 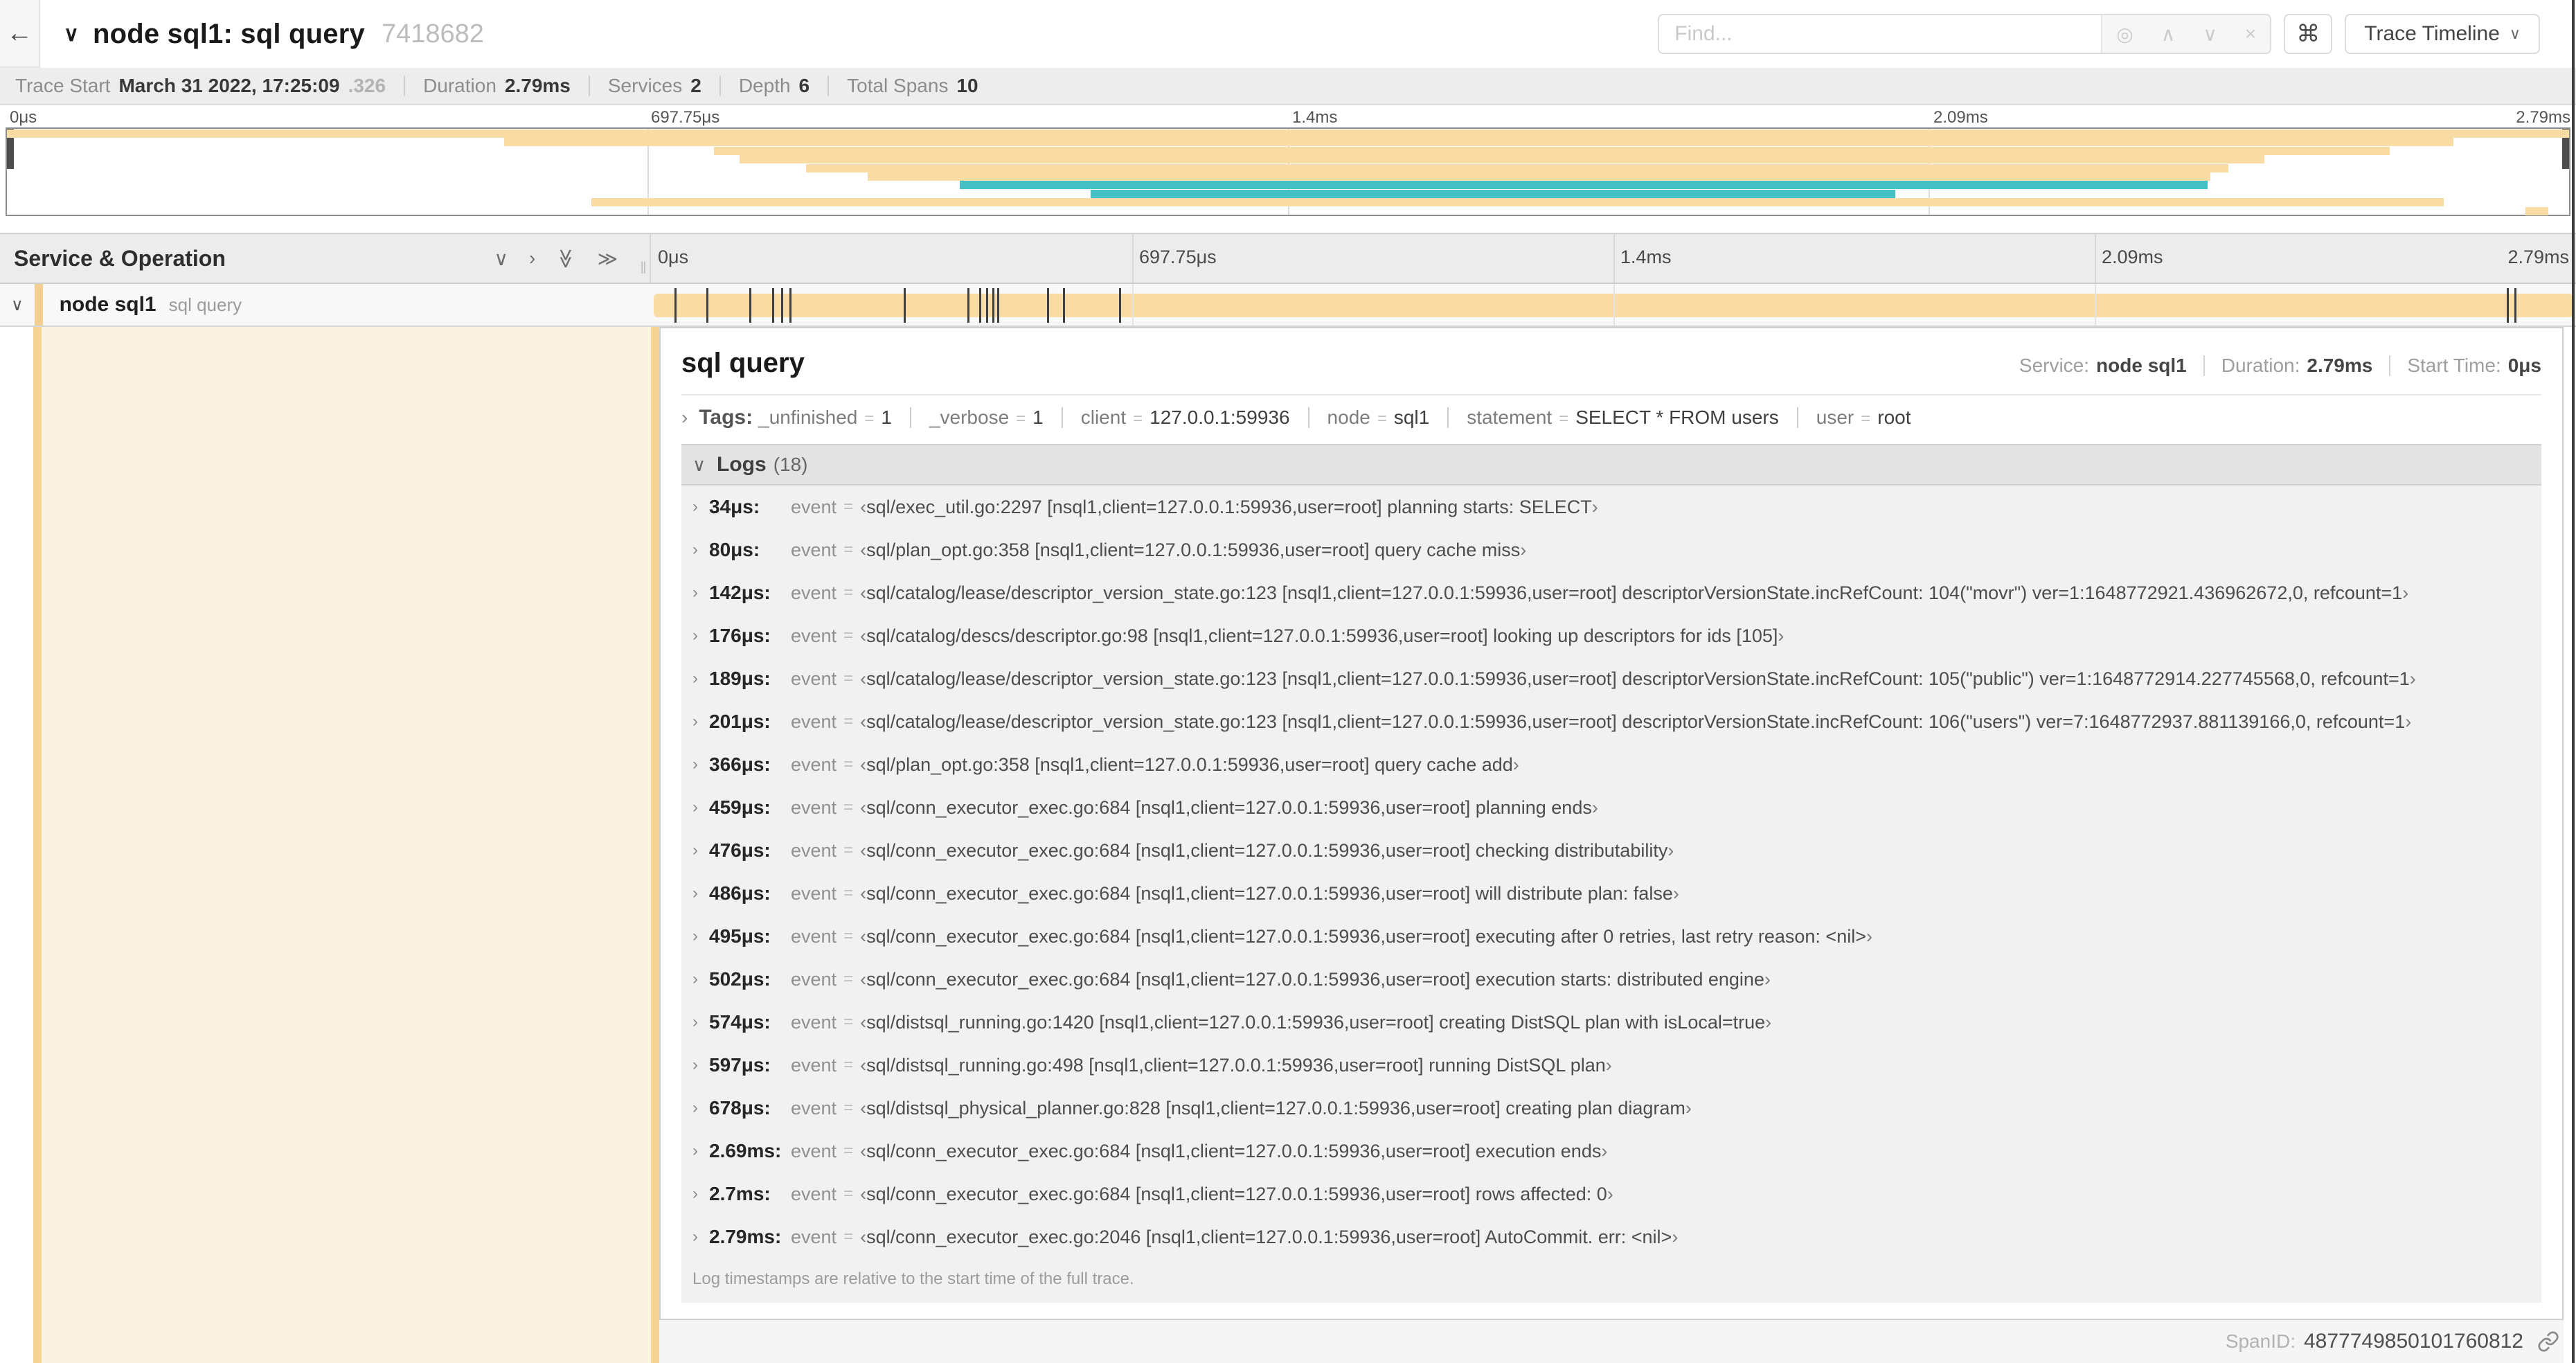 I want to click on span-name-cell: ∨ node sql1 sql query, so click(x=325, y=305).